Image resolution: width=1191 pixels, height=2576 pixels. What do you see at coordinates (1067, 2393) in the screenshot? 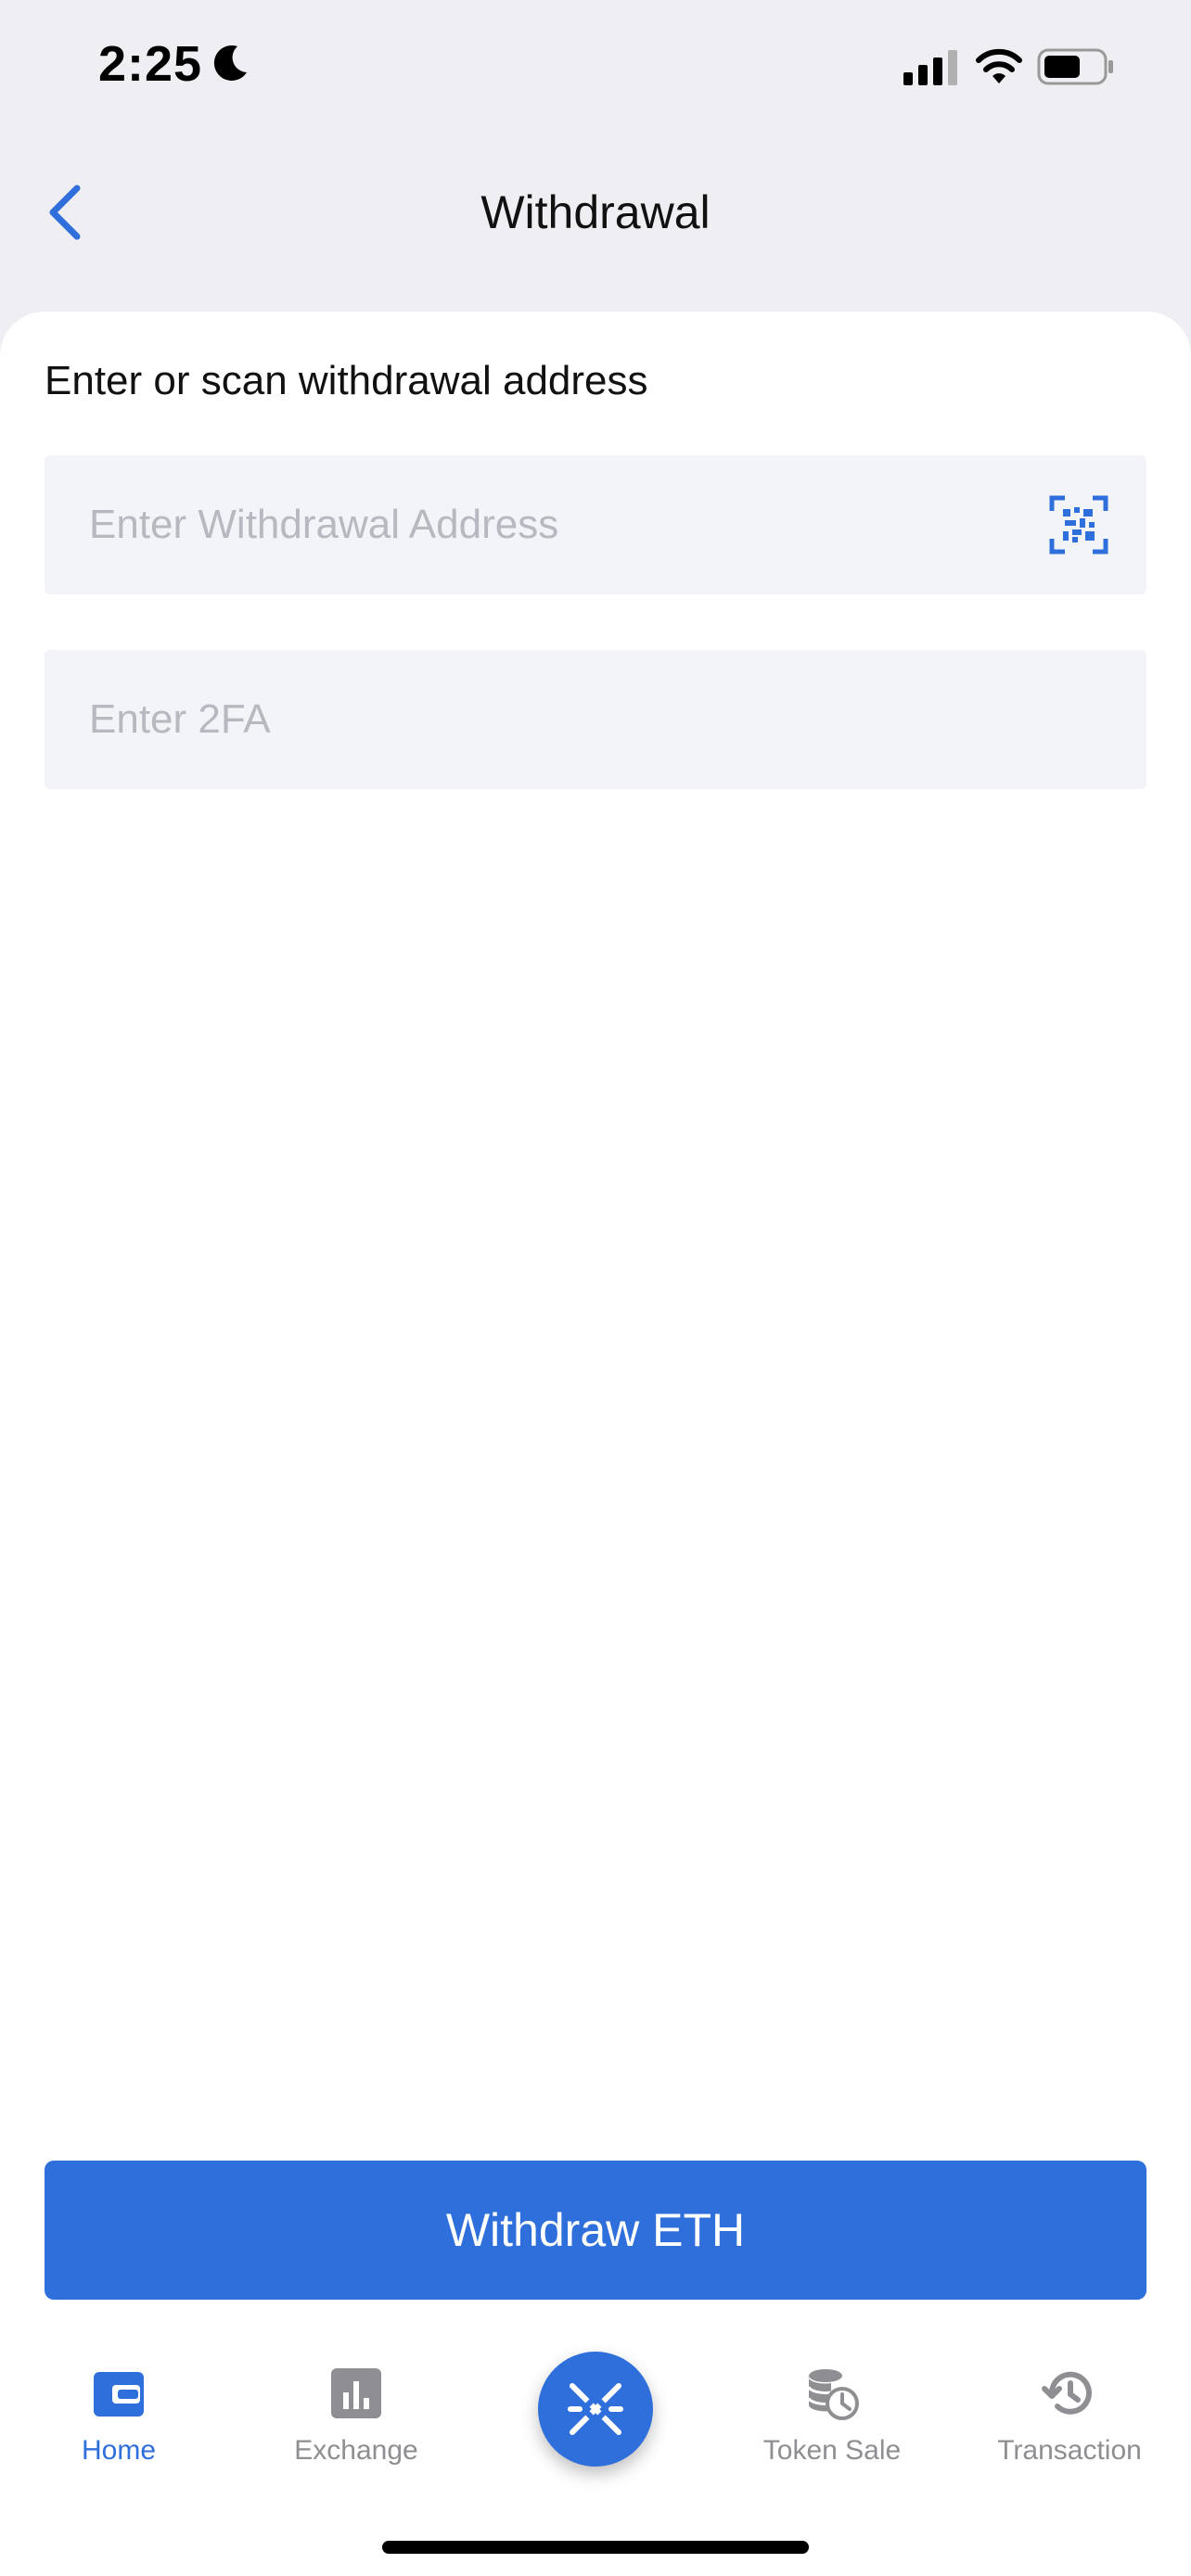
I see `history-icon` at bounding box center [1067, 2393].